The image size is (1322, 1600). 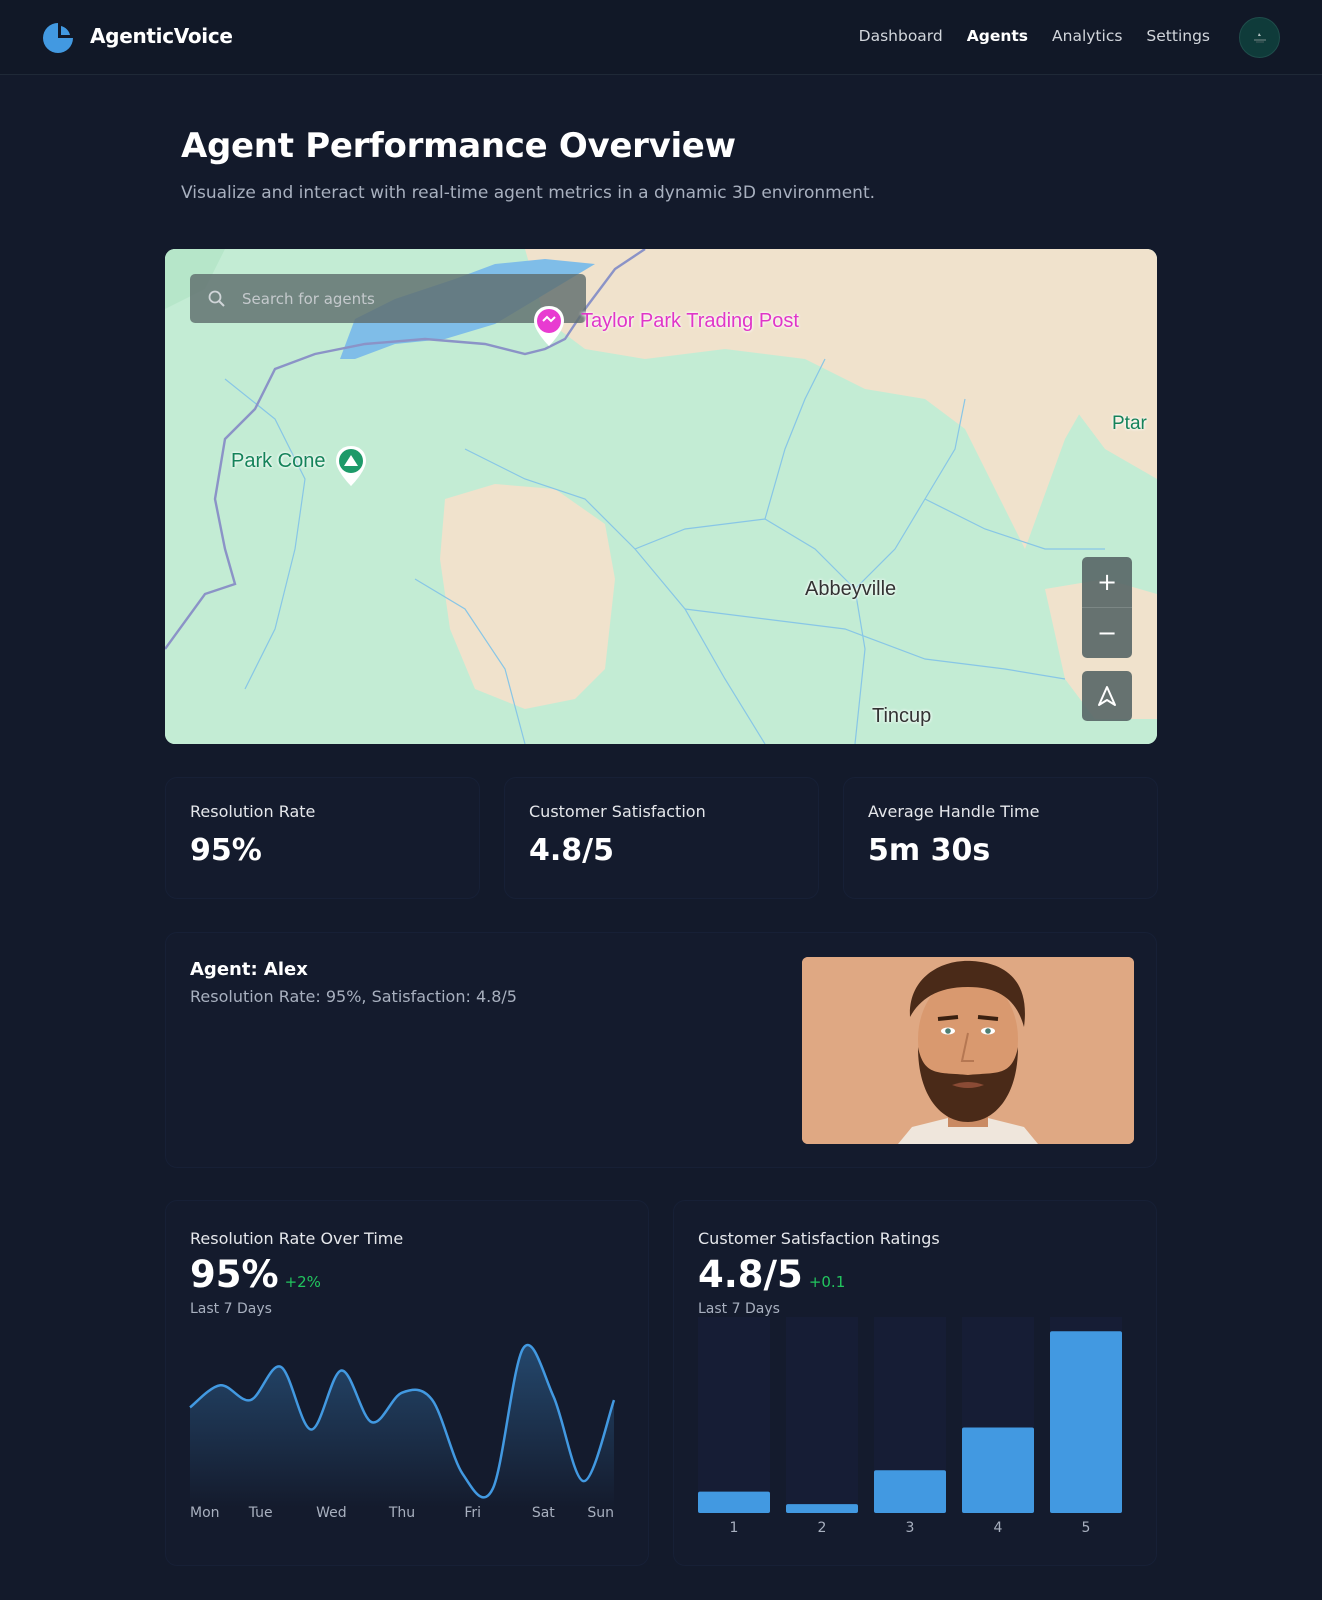 I want to click on metric-card-handle-time: Average Handle Time 5m 30s, so click(x=1000, y=838).